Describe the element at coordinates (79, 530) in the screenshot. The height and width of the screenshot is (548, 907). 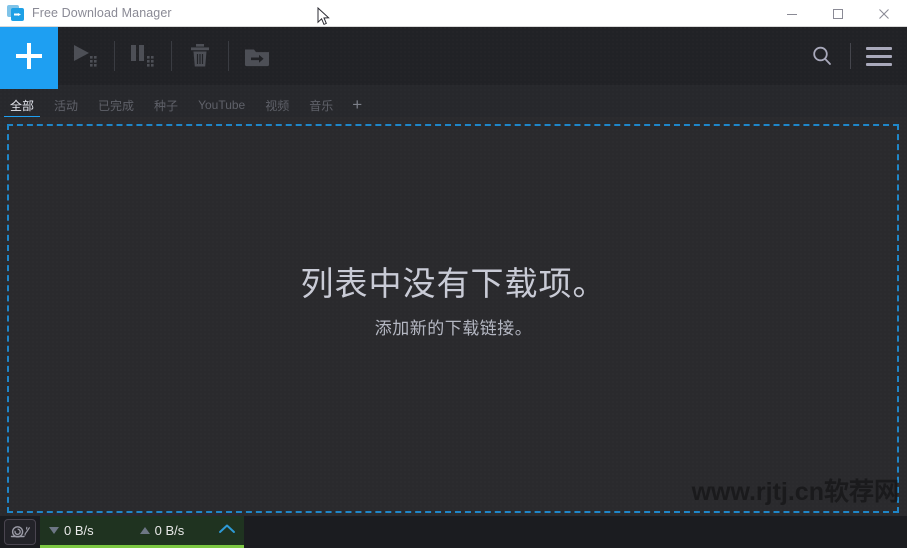
I see `download-speed-value: 0 B/s` at that location.